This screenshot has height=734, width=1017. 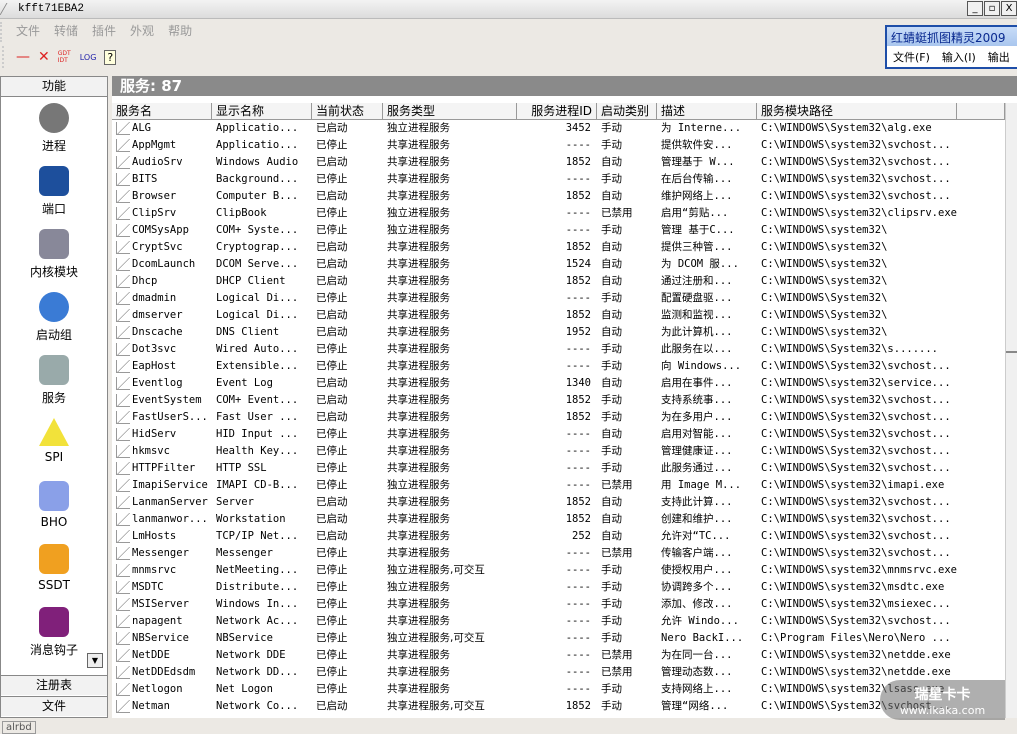 What do you see at coordinates (54, 244) in the screenshot?
I see `drive-icon` at bounding box center [54, 244].